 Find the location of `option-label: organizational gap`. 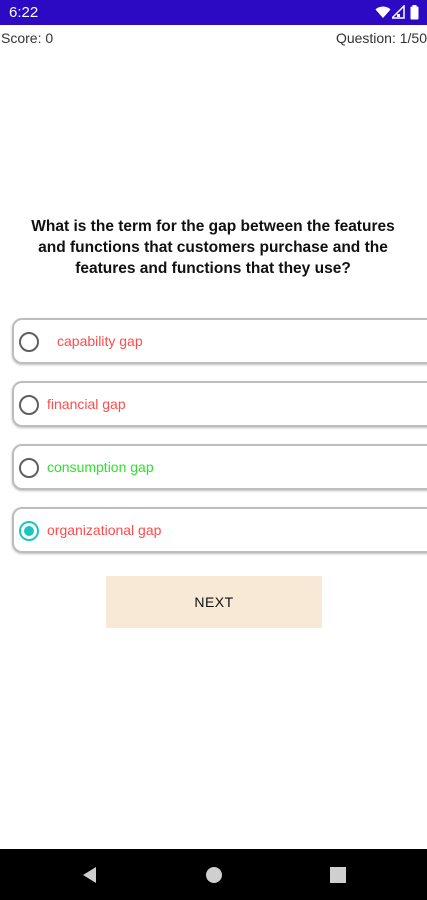

option-label: organizational gap is located at coordinates (104, 530).